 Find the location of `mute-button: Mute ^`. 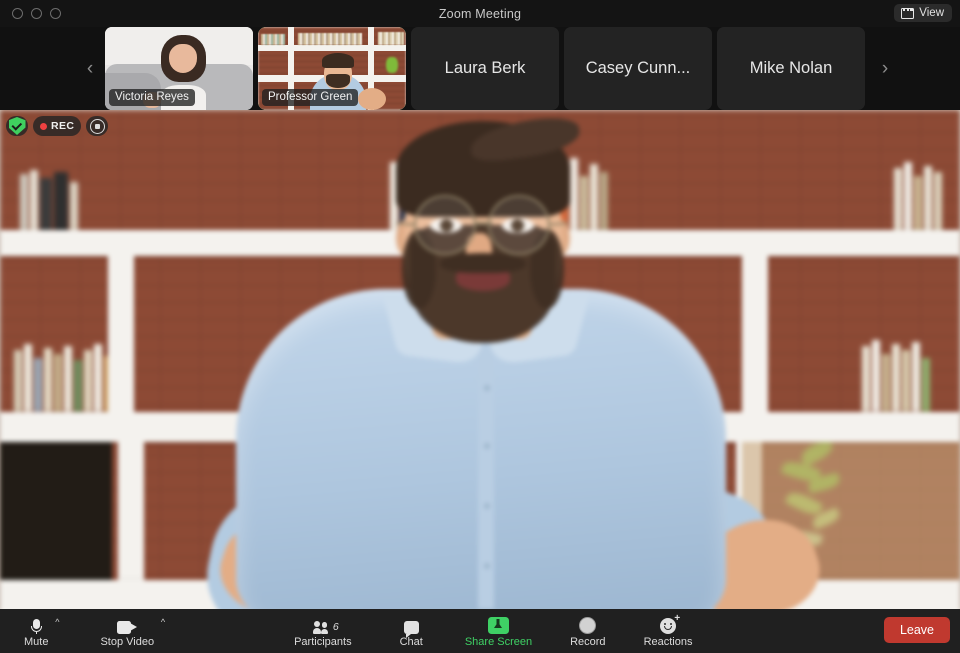

mute-button: Mute ^ is located at coordinates (41, 631).